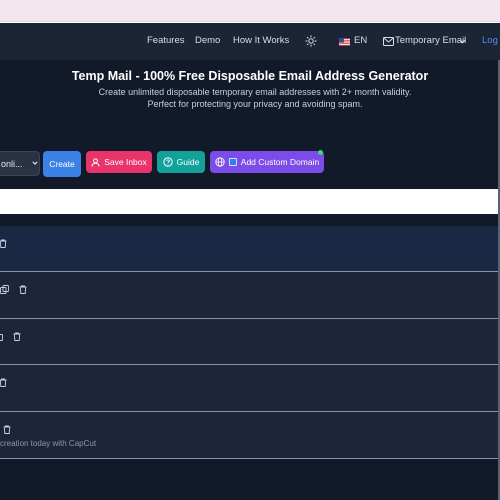  I want to click on user-icon, so click(95, 162).